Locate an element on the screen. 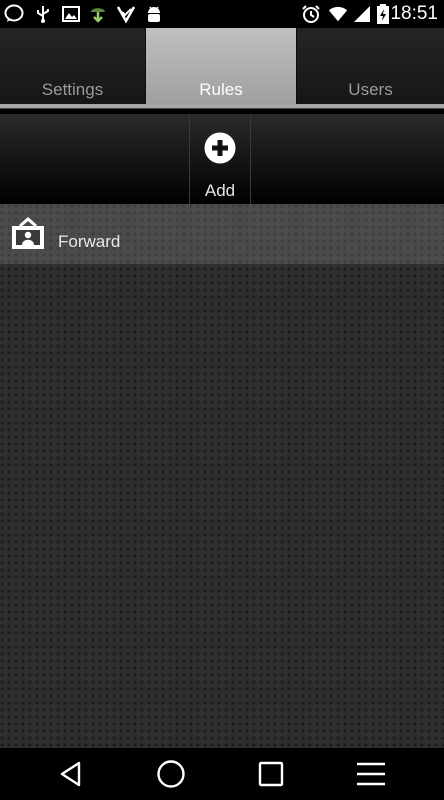  menu-button is located at coordinates (371, 774).